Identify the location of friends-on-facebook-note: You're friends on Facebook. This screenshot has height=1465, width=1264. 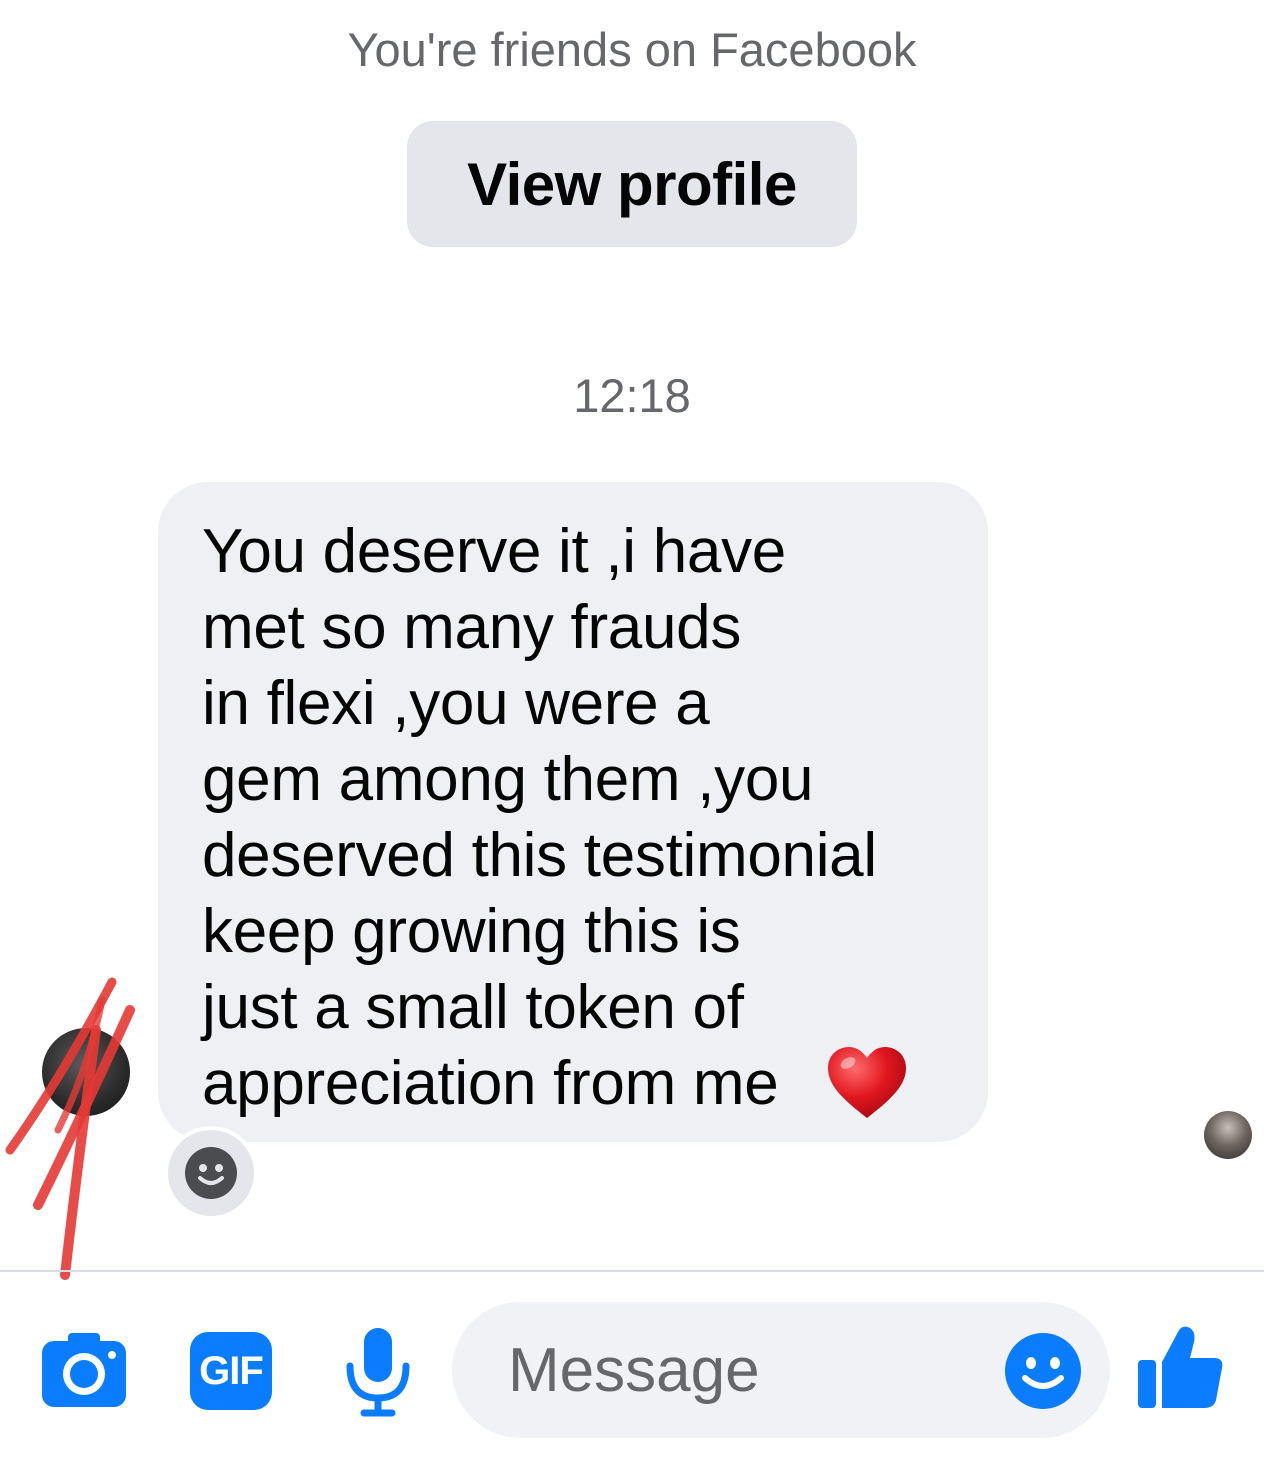
(632, 49).